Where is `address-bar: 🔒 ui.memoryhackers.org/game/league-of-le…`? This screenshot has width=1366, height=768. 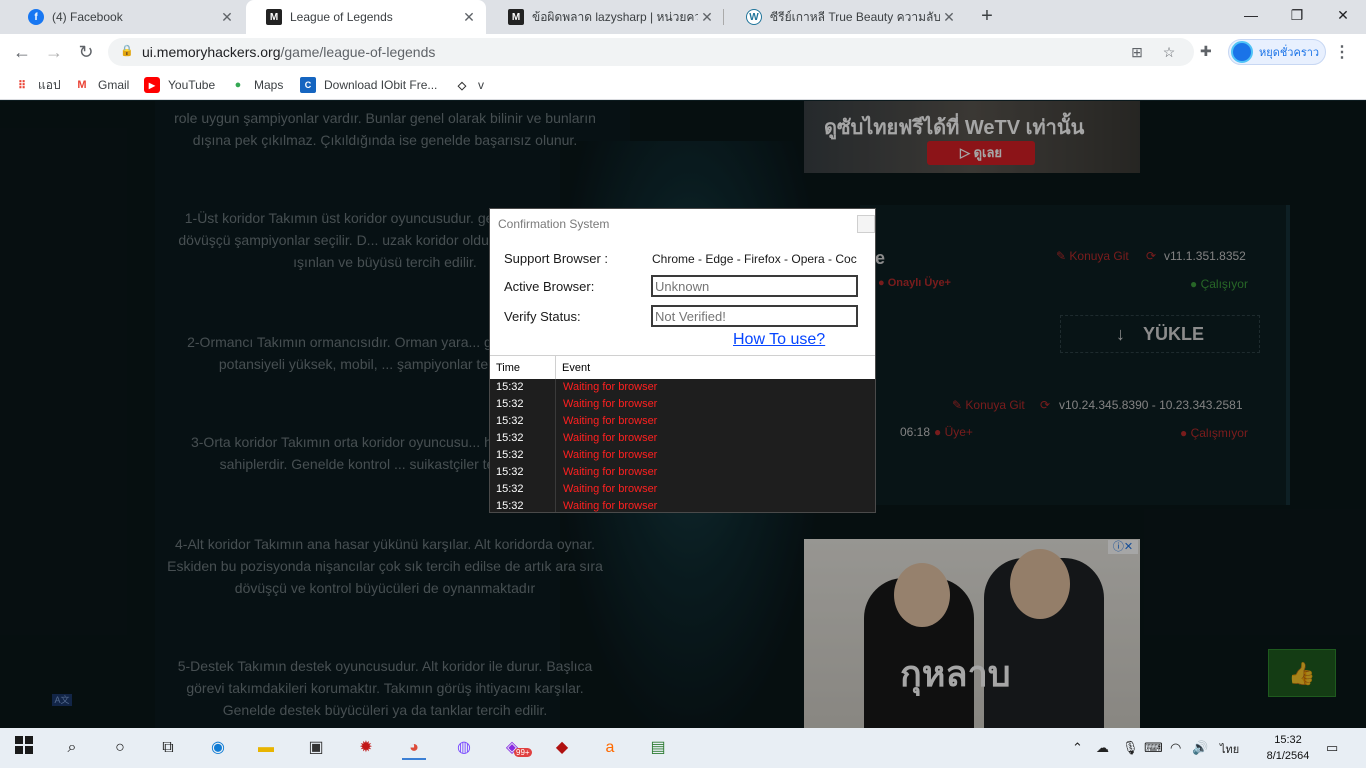
address-bar: 🔒 ui.memoryhackers.org/game/league-of-le… is located at coordinates (651, 52).